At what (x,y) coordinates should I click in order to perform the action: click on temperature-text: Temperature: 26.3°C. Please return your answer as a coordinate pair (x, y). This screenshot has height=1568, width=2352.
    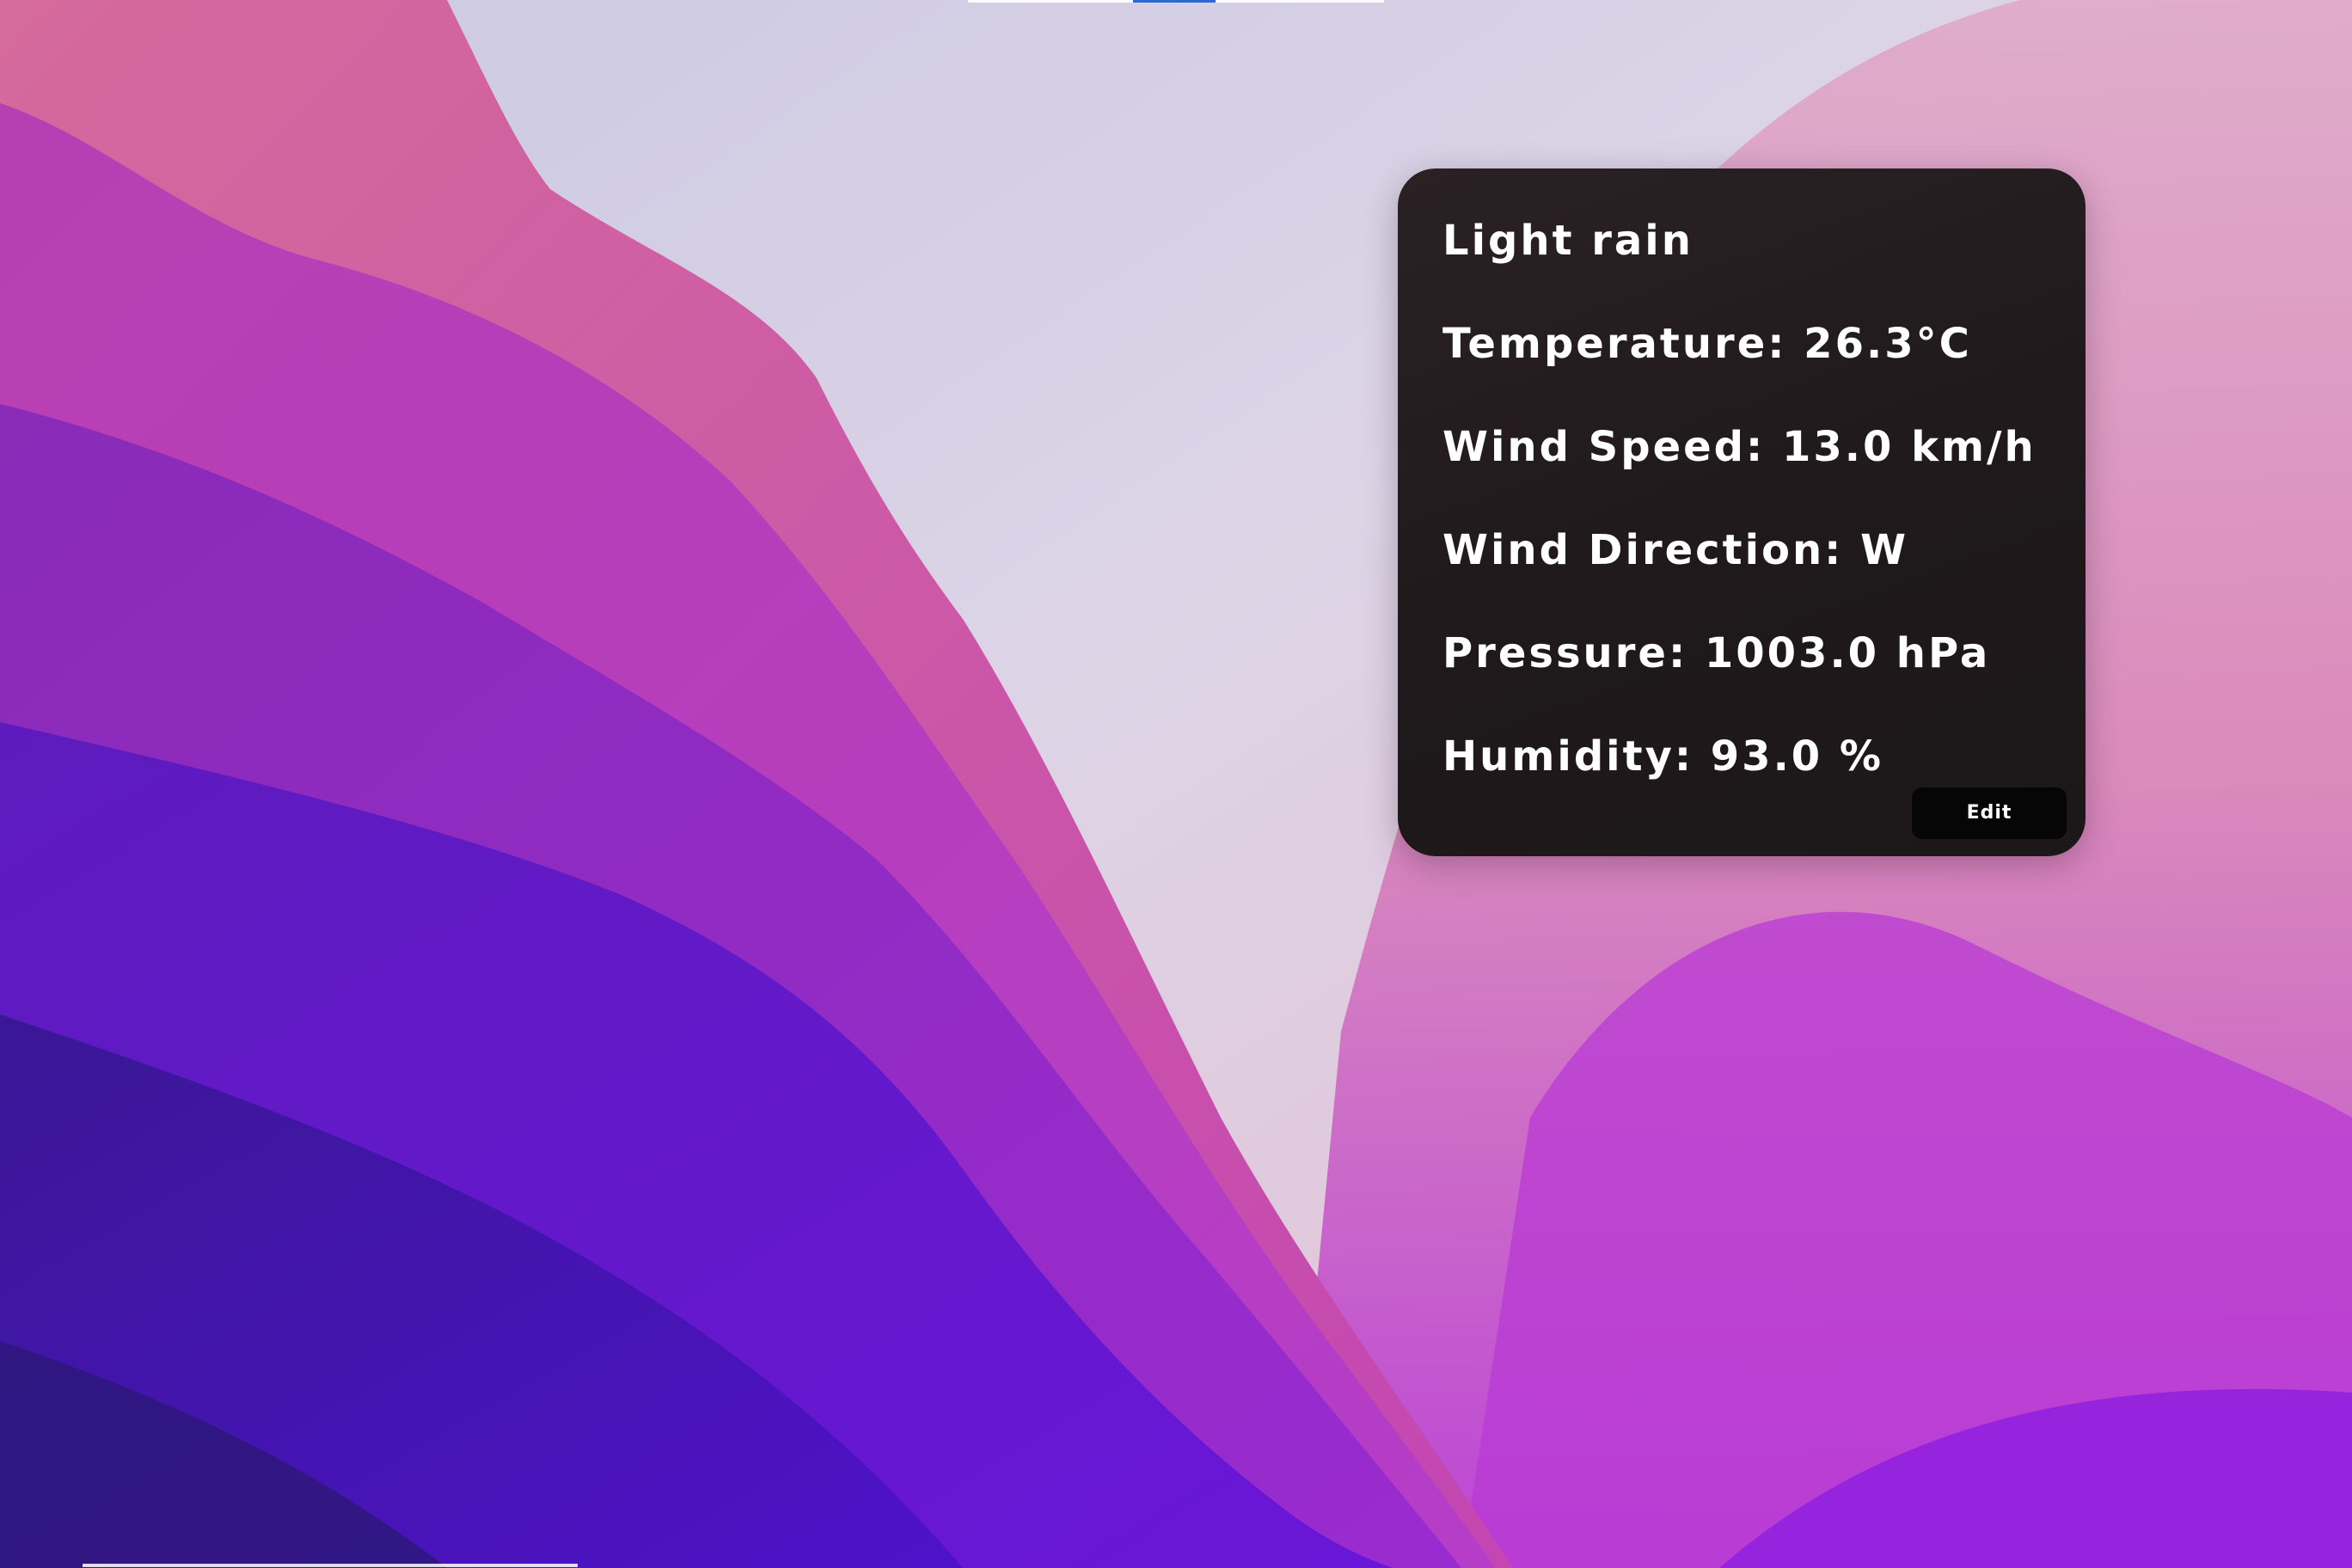
    Looking at the image, I should click on (1707, 344).